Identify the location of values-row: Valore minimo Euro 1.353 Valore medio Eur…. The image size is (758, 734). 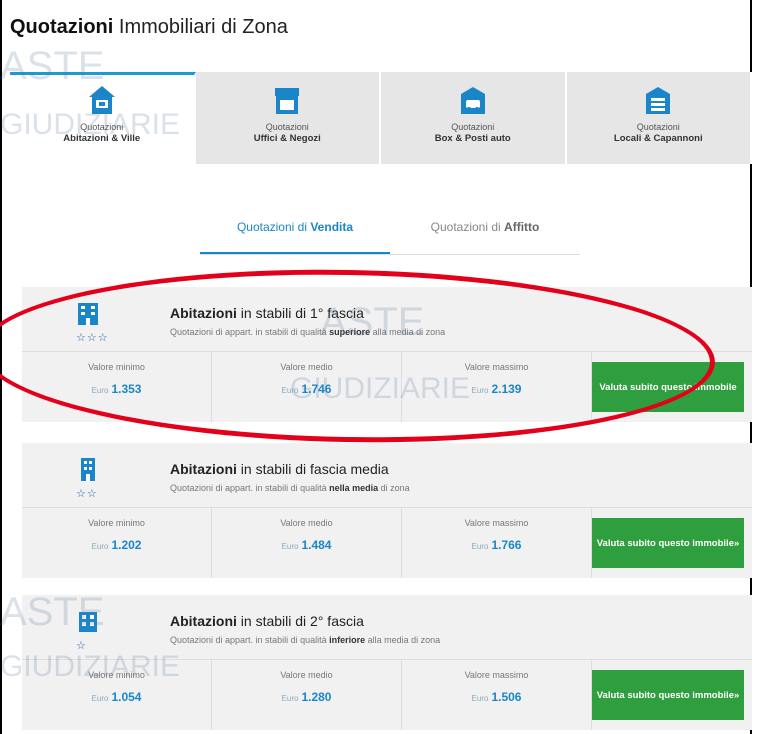
(387, 386).